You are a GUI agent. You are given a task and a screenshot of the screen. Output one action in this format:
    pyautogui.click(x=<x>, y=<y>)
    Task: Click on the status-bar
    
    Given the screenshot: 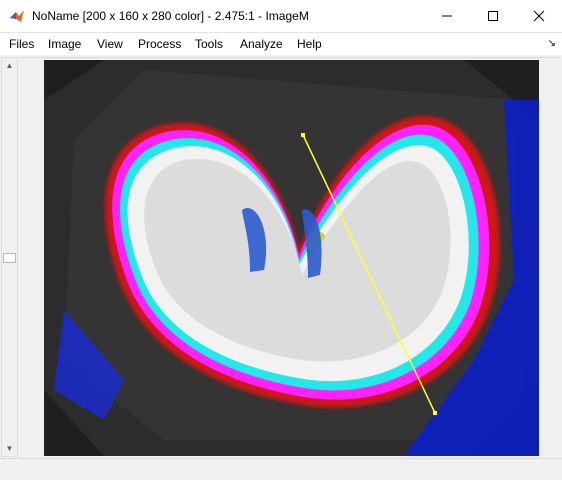 What is the action you would take?
    pyautogui.click(x=281, y=469)
    